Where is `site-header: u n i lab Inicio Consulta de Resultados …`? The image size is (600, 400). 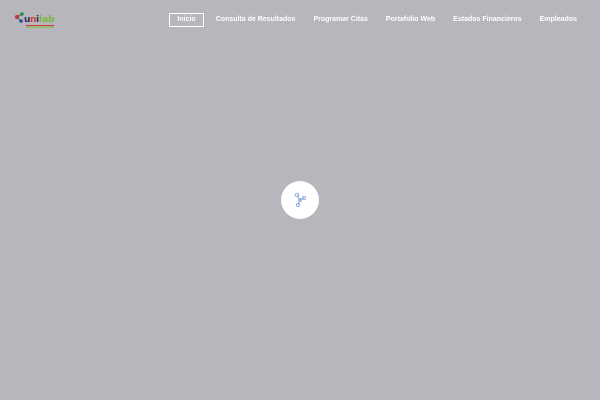
site-header: u n i lab Inicio Consulta de Resultados … is located at coordinates (300, 19).